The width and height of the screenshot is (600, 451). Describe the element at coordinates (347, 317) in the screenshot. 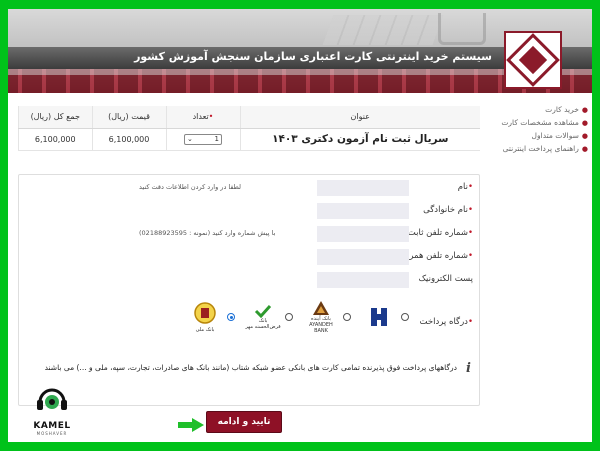

I see `radio-ayandeh` at that location.